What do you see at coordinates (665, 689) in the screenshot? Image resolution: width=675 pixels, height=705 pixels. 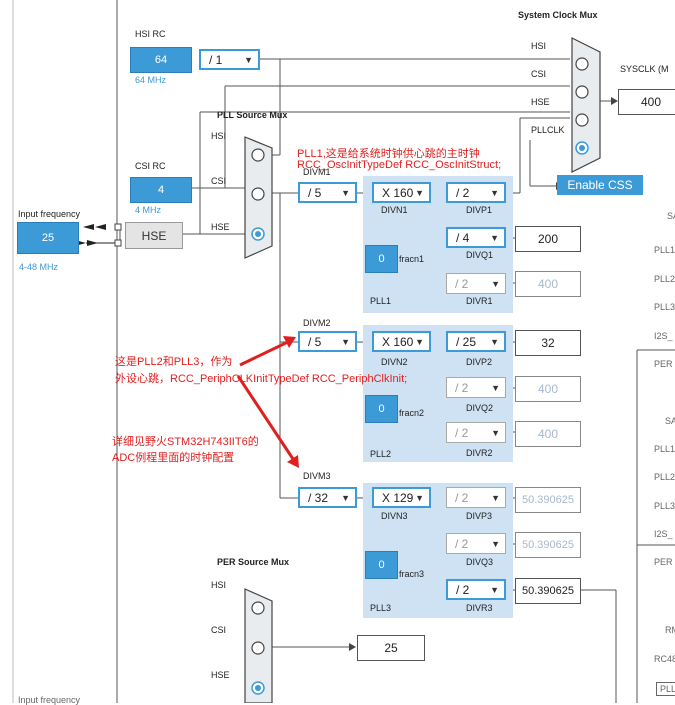 I see `right-pll7: PLL1` at bounding box center [665, 689].